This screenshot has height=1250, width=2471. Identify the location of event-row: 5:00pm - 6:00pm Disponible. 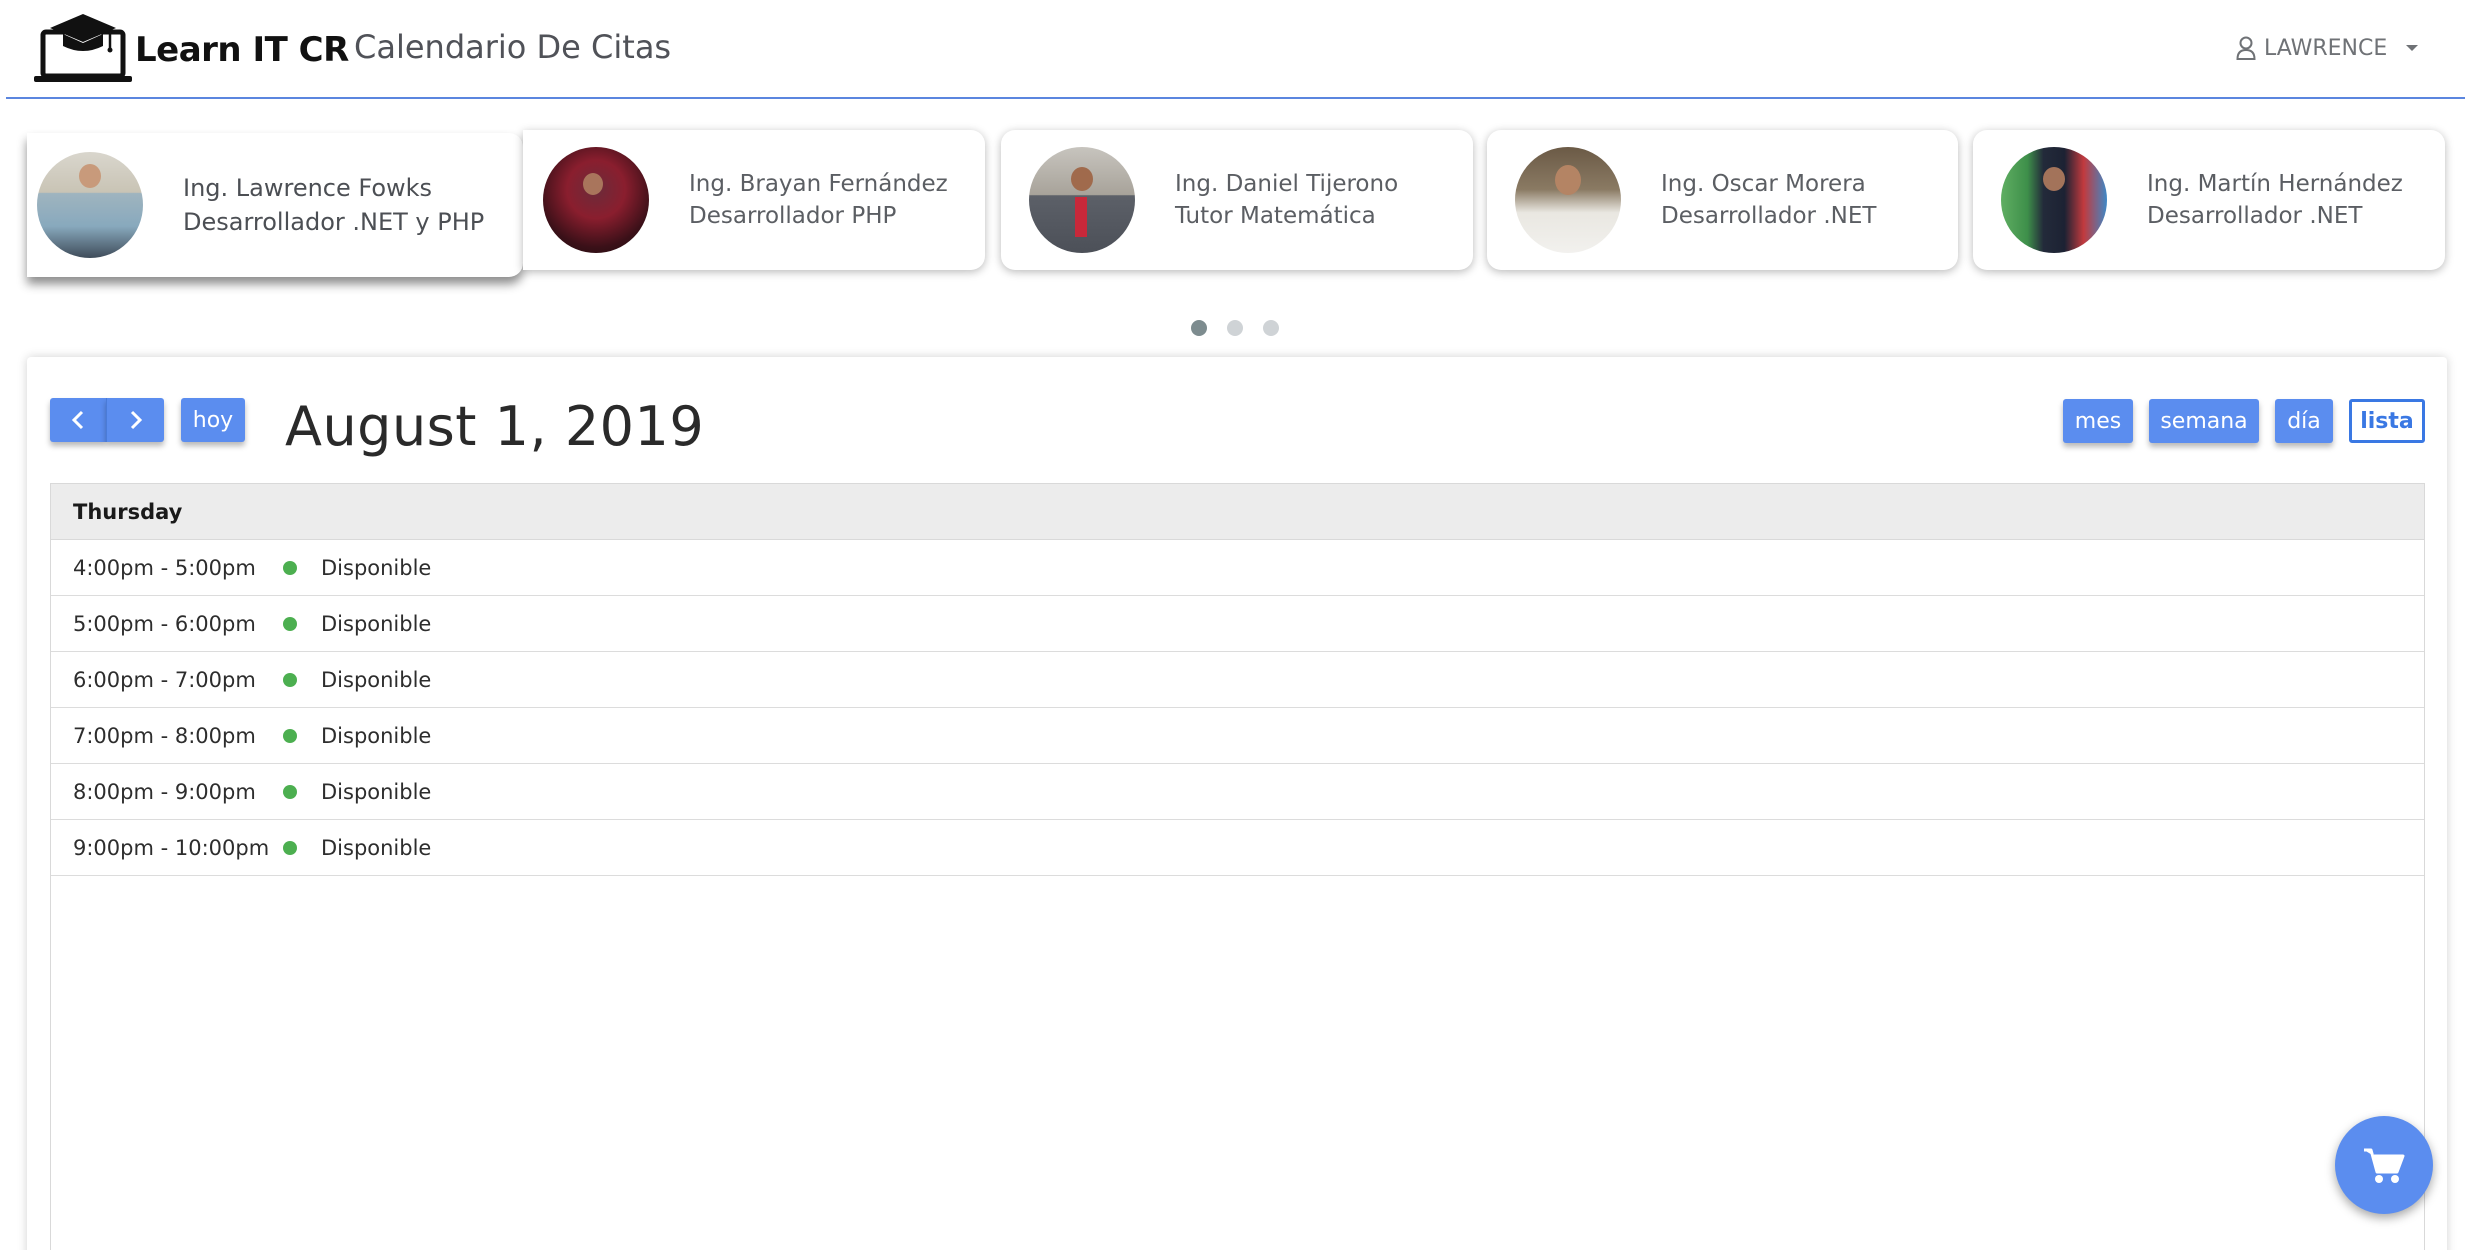
(1237, 624).